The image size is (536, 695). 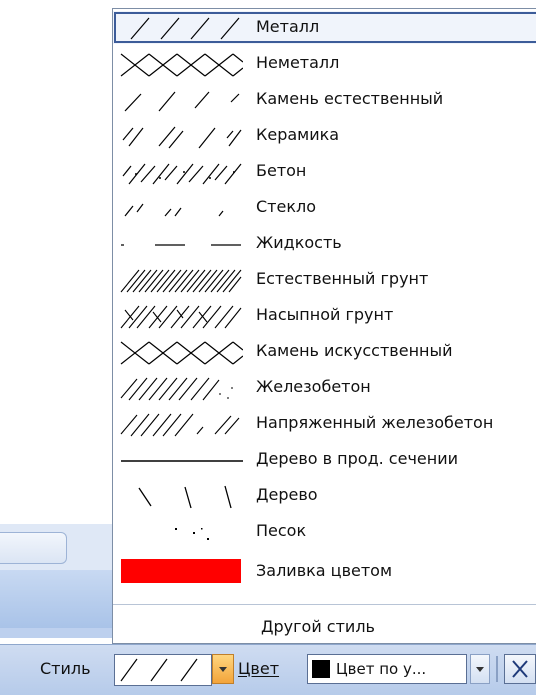 I want to click on style-dropdown-button, so click(x=223, y=669).